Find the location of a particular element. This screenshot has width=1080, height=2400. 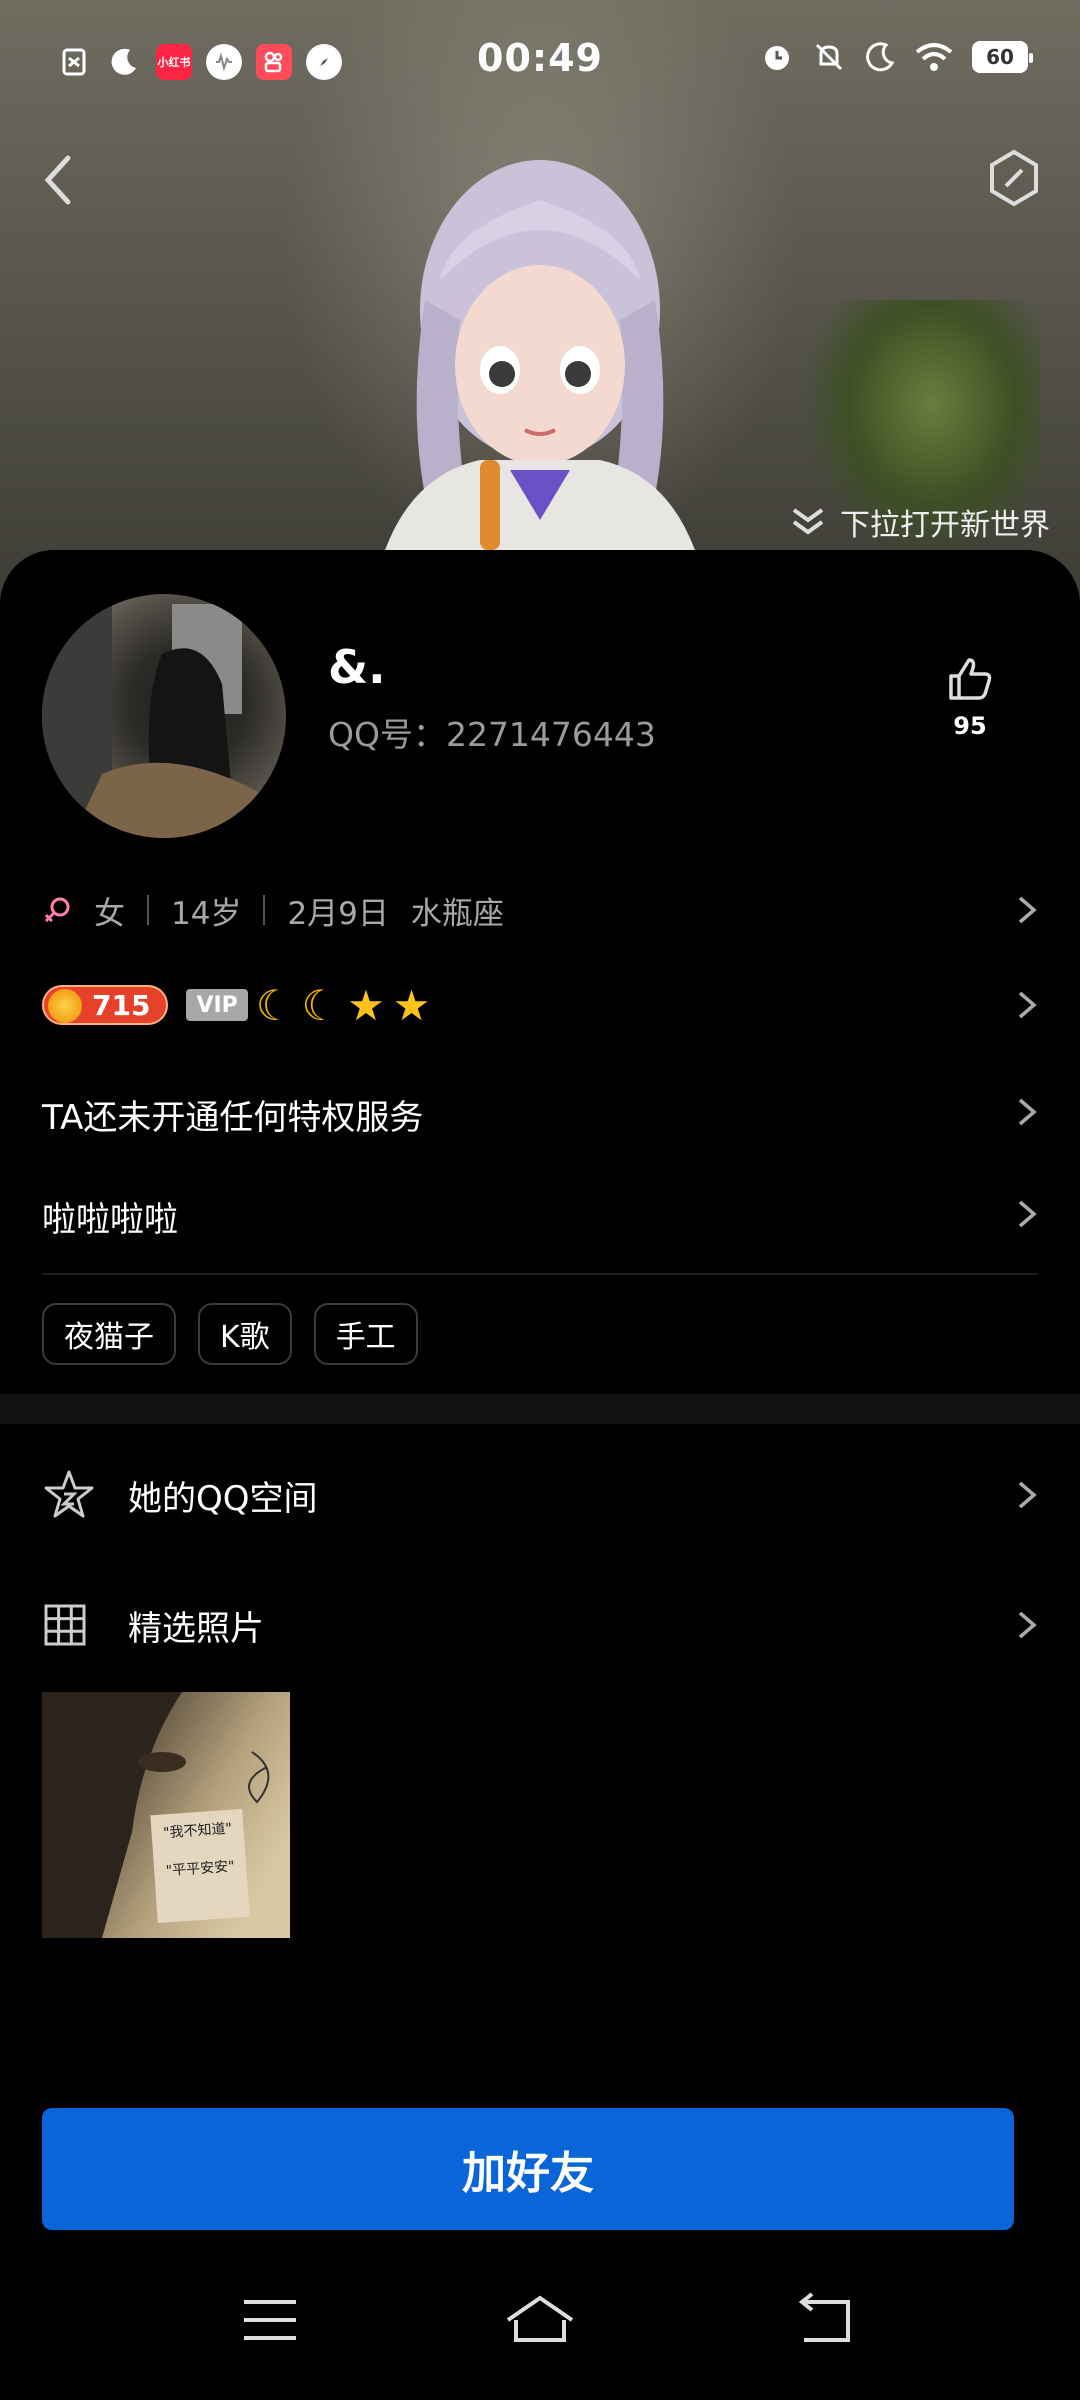

system-nav-bar is located at coordinates (540, 2340).